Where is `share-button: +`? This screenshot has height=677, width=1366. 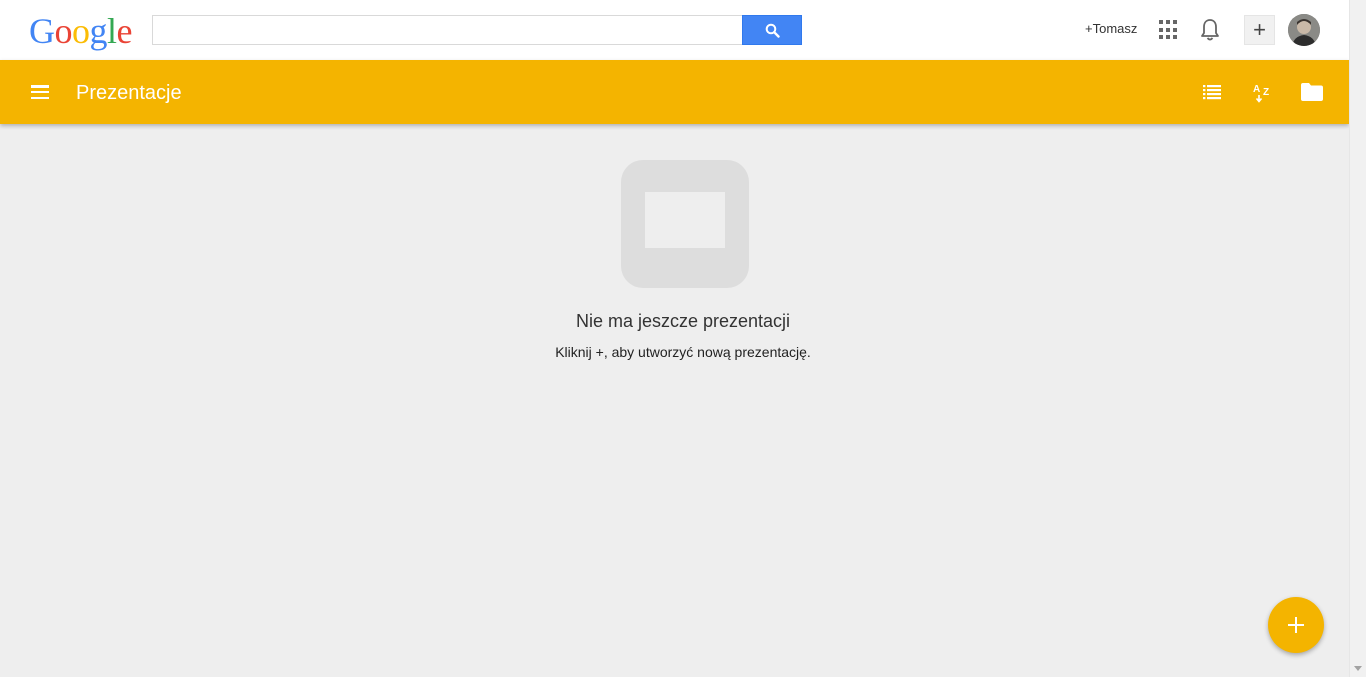 share-button: + is located at coordinates (1259, 30).